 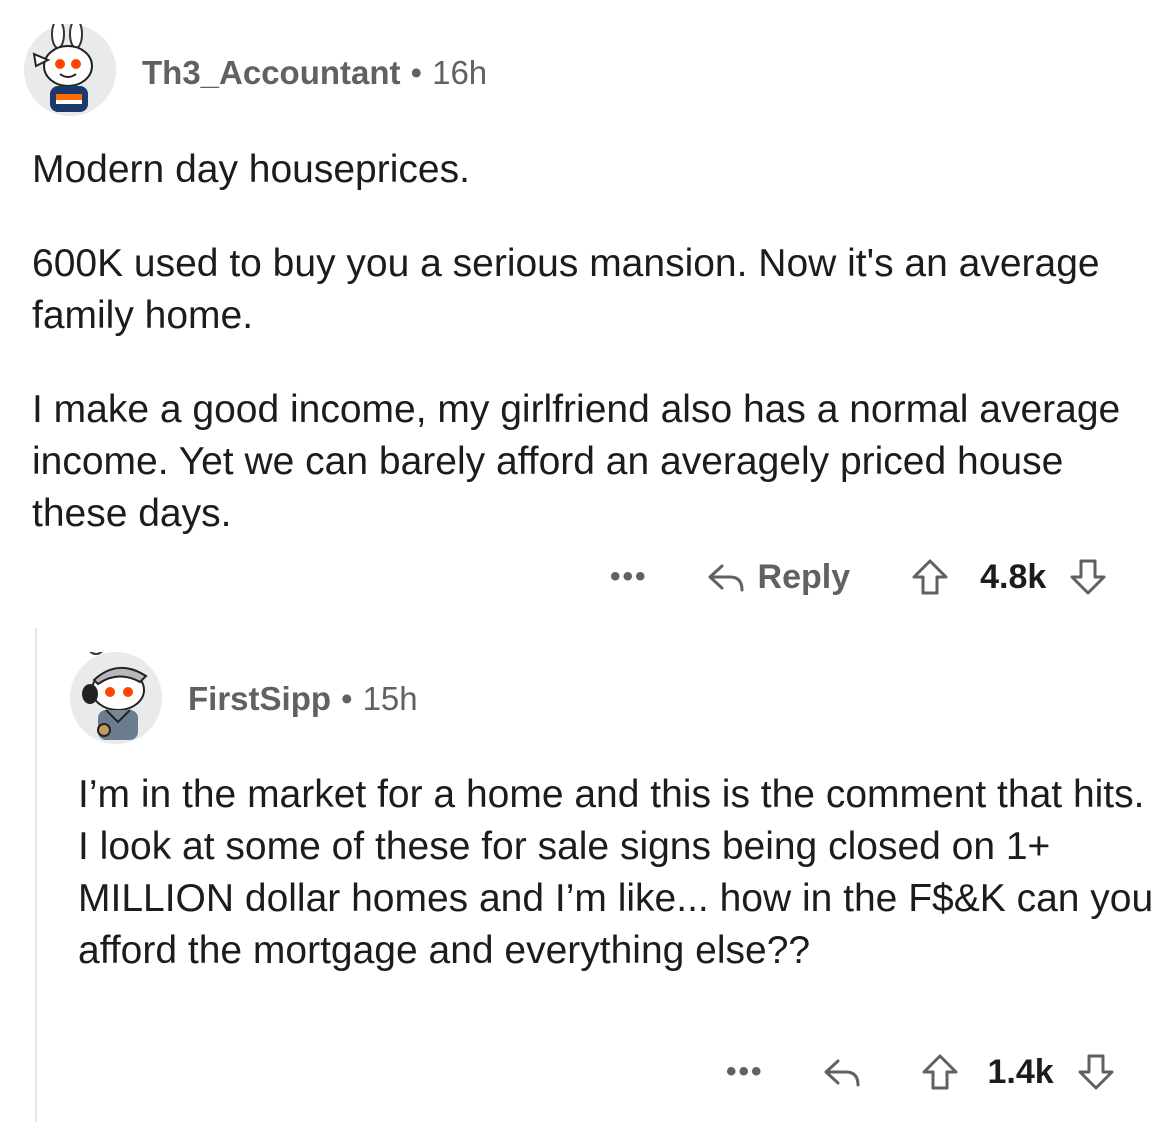 I want to click on reply-label: Reply, so click(x=804, y=576).